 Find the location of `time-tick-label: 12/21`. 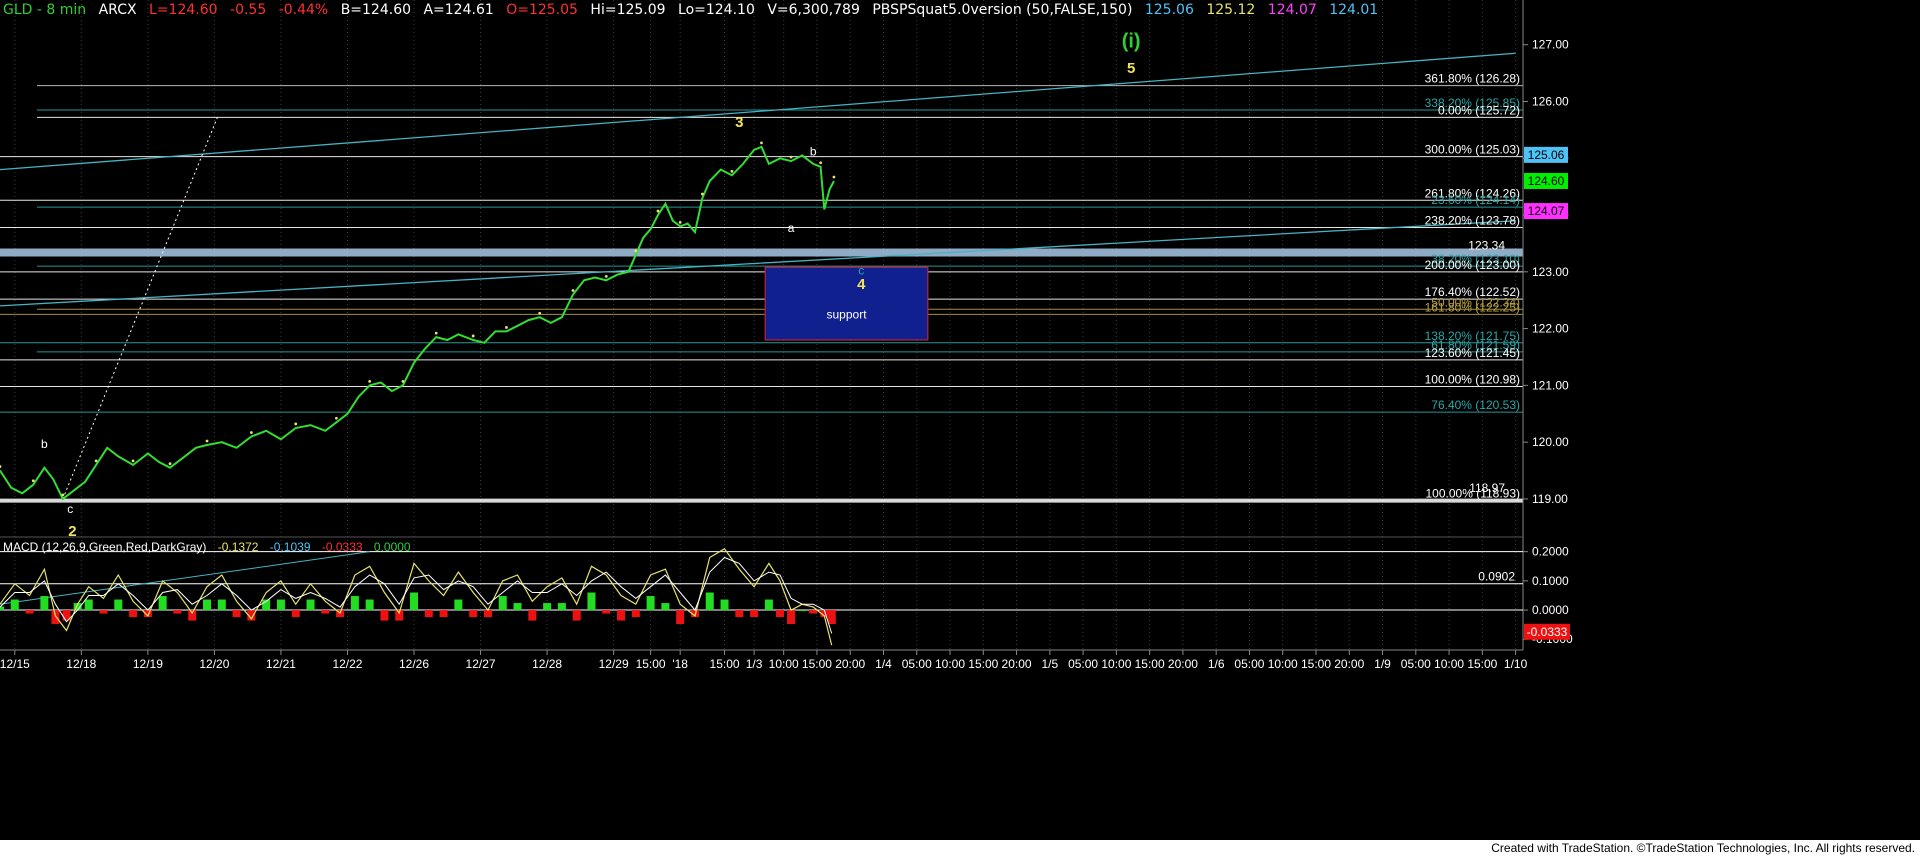

time-tick-label: 12/21 is located at coordinates (281, 664).